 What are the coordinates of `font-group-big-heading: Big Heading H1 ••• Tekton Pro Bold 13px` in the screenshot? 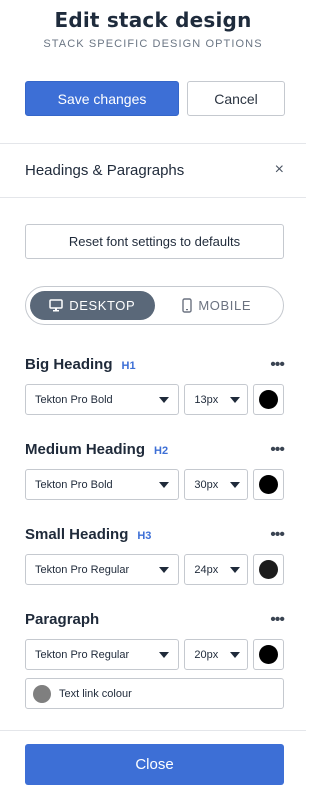 It's located at (155, 384).